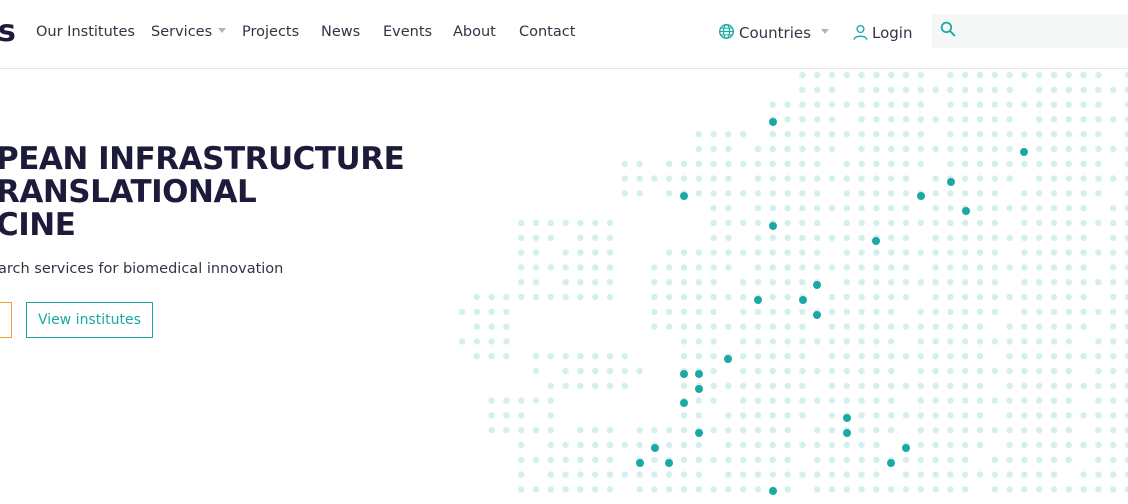 This screenshot has width=1128, height=504. Describe the element at coordinates (8, 32) in the screenshot. I see `site-logo: s` at that location.